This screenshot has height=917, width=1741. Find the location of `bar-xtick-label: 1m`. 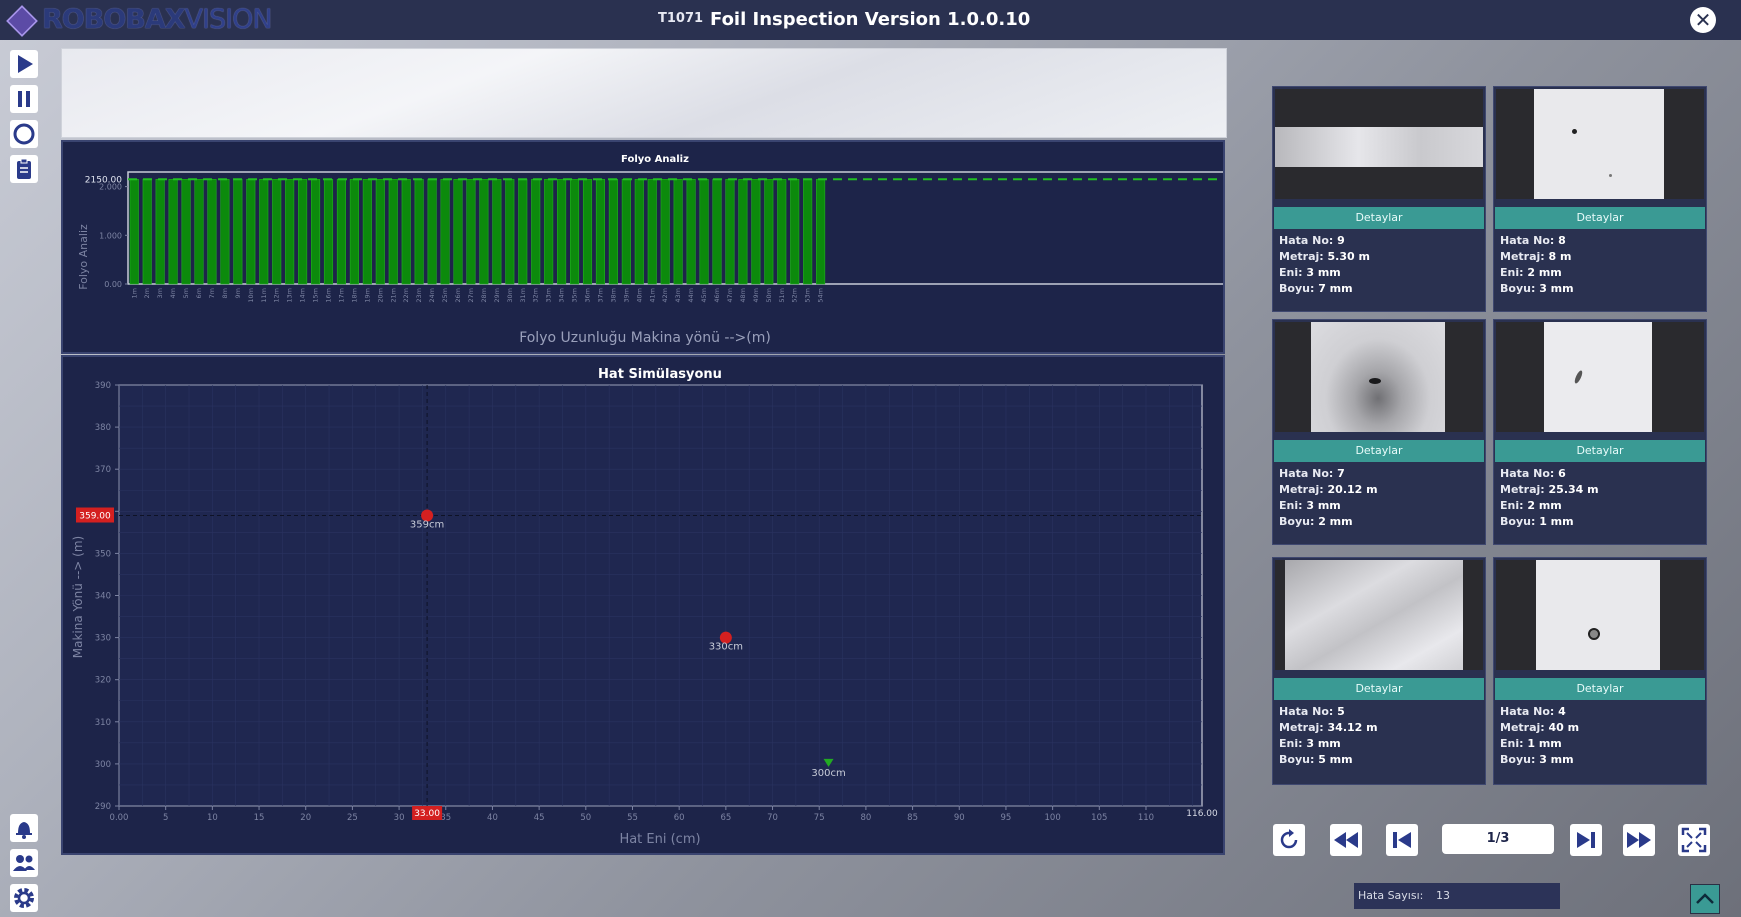

bar-xtick-label: 1m is located at coordinates (134, 293).